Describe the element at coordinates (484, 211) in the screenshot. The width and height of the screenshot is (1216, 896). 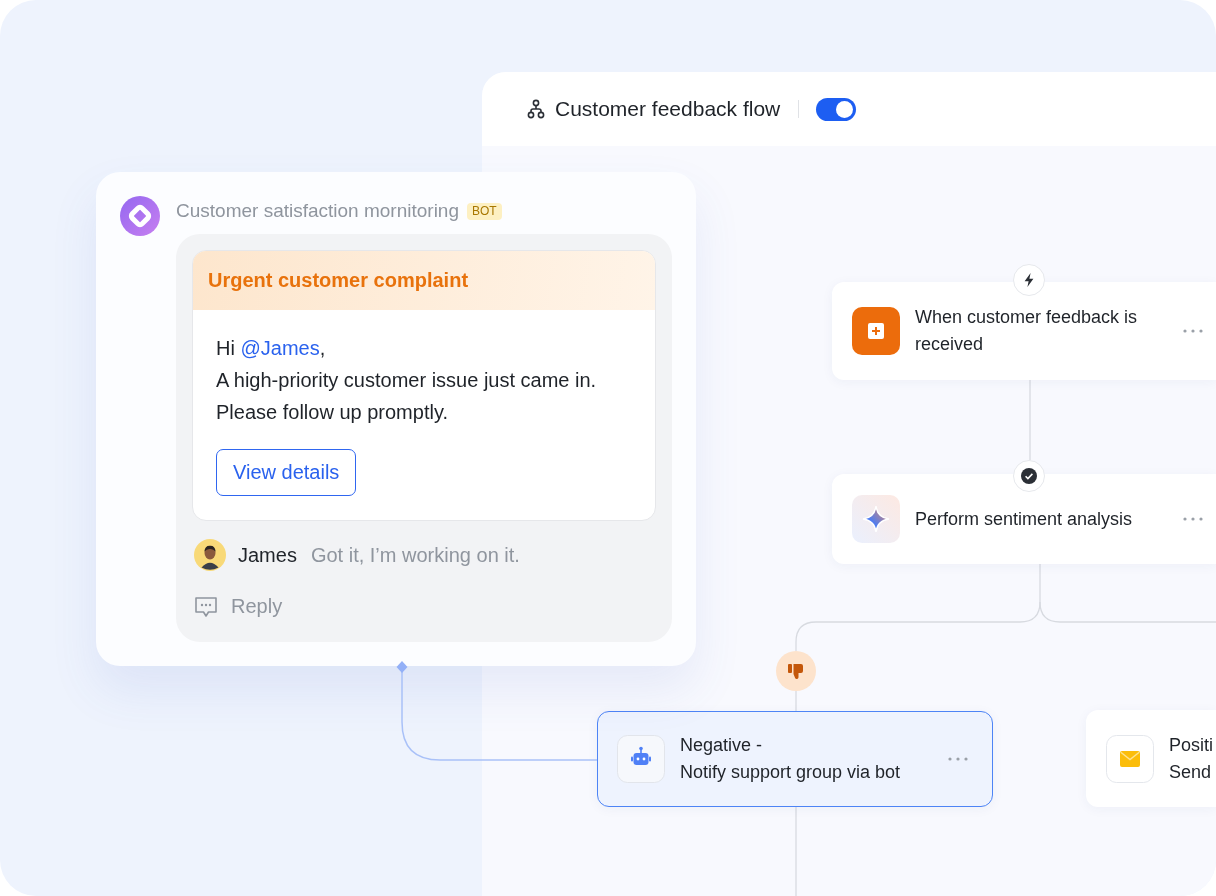
I see `bot-tag: BOT` at that location.